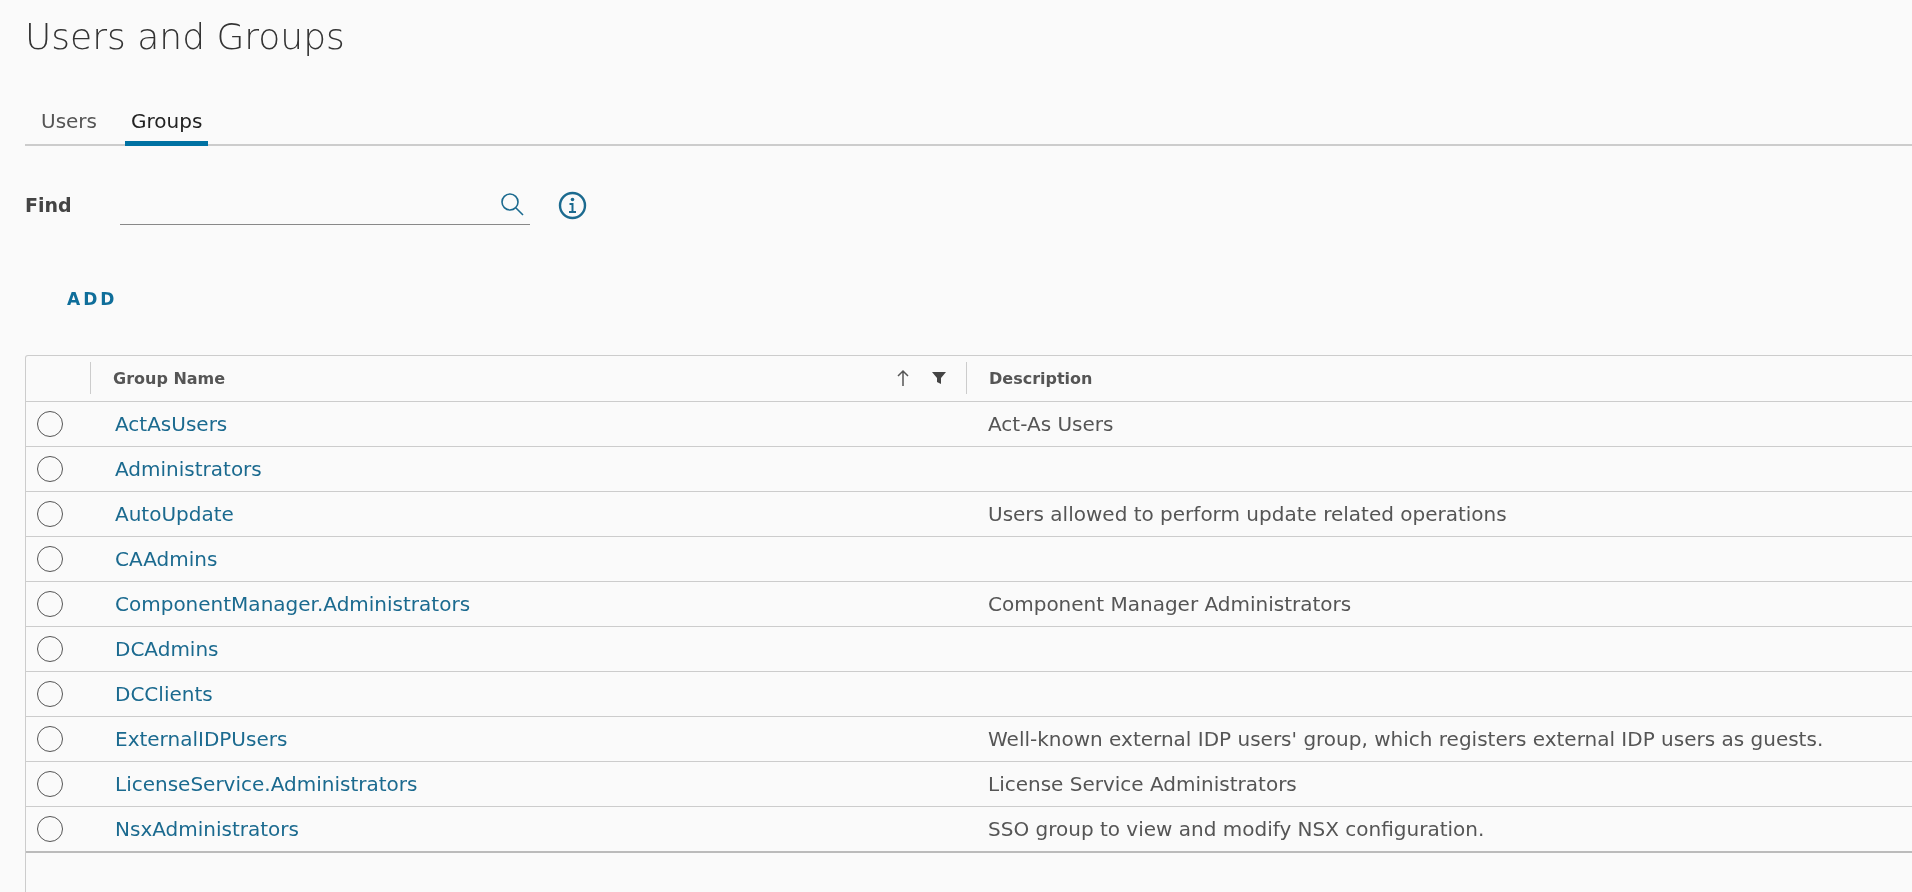 The width and height of the screenshot is (1912, 892). I want to click on group-name-link: ActAsUsers, so click(159, 423).